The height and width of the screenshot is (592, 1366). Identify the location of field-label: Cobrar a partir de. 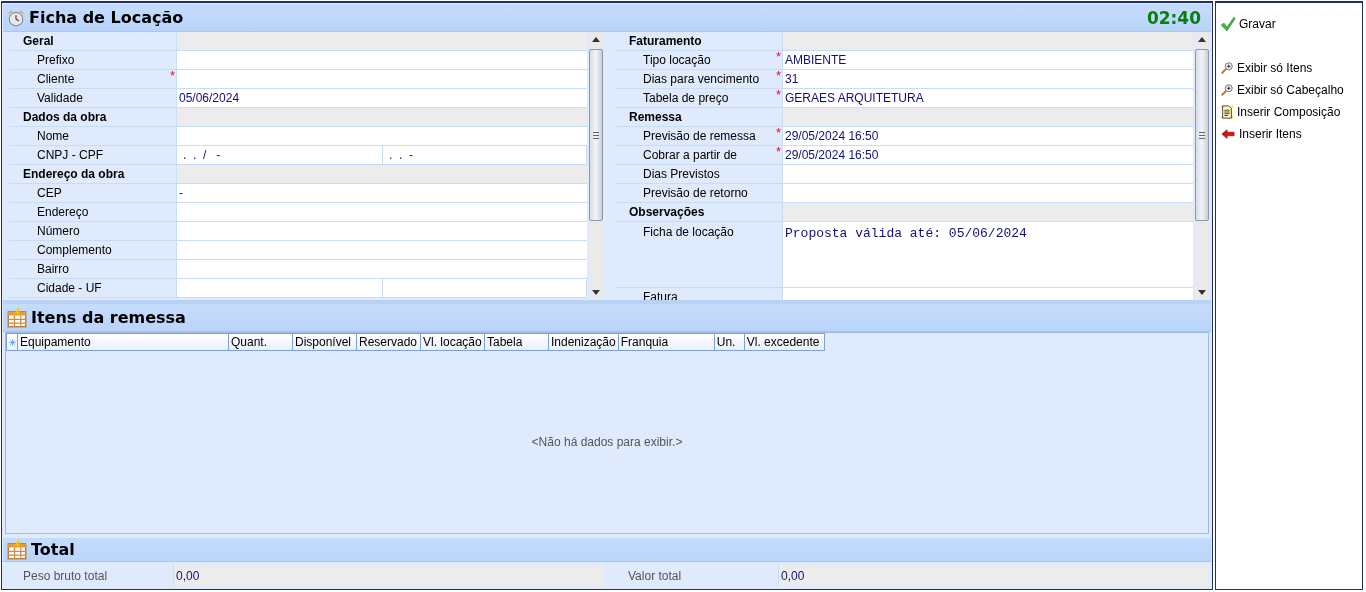
(690, 155).